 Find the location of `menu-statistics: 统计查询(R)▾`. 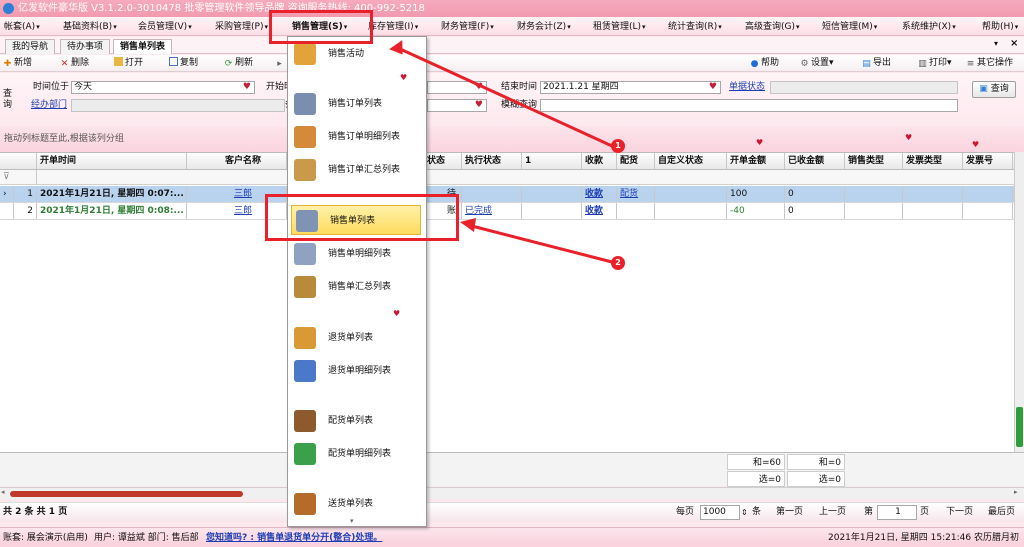

menu-statistics: 统计查询(R)▾ is located at coordinates (695, 27).